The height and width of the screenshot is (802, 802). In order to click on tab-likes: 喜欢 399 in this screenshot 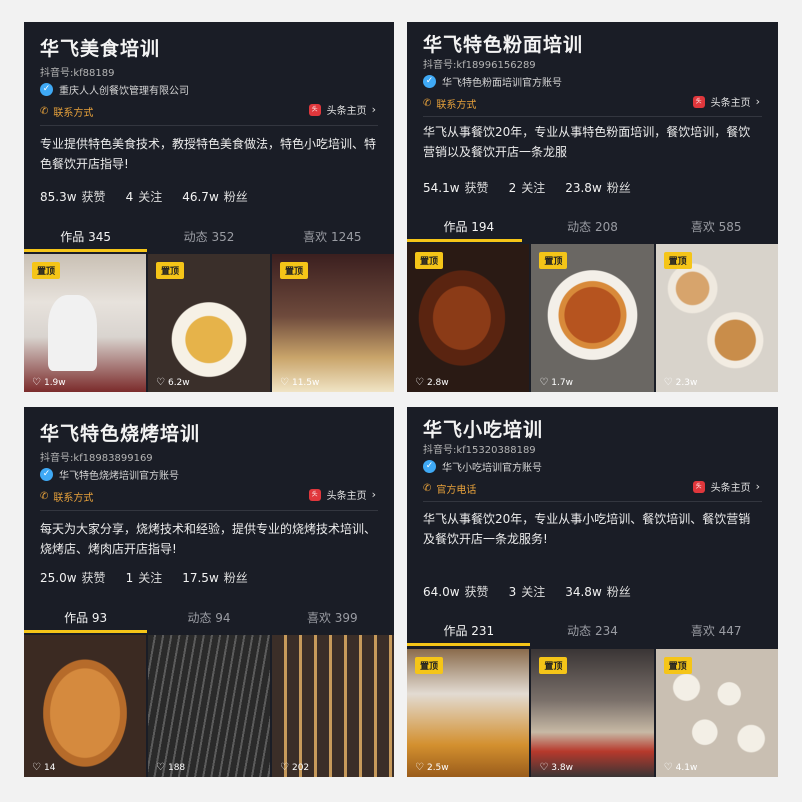, I will do `click(332, 621)`.